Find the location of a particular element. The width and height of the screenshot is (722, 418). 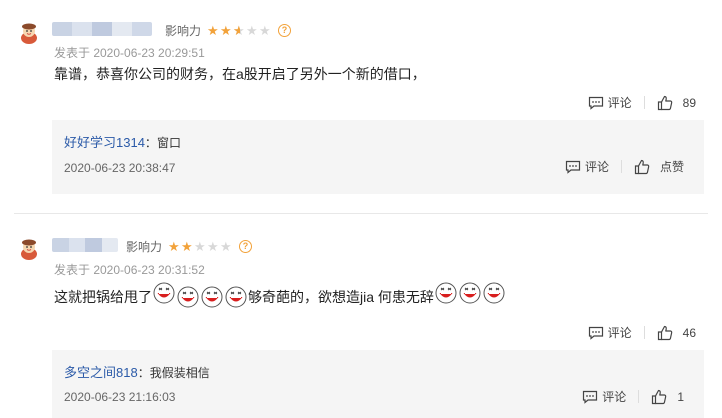

reply-date: 2020-06-23 20:38:47 is located at coordinates (120, 168).